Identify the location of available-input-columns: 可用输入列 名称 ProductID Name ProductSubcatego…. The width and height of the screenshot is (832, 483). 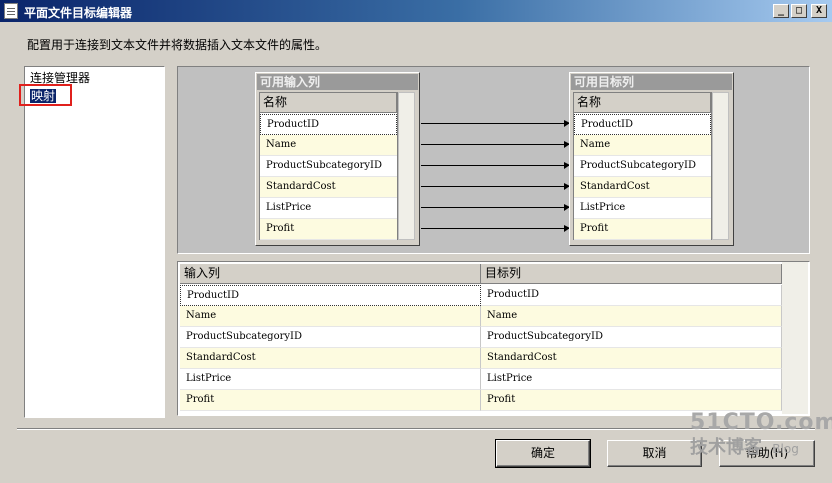
(337, 159).